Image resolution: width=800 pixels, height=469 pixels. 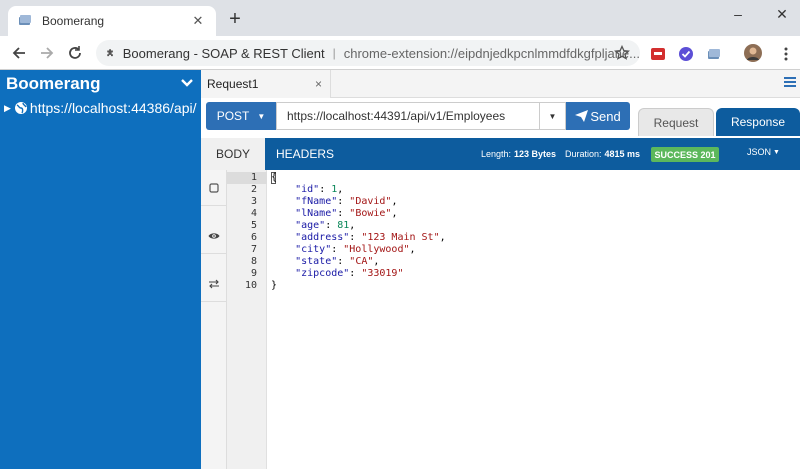 I want to click on avatar, so click(x=753, y=53).